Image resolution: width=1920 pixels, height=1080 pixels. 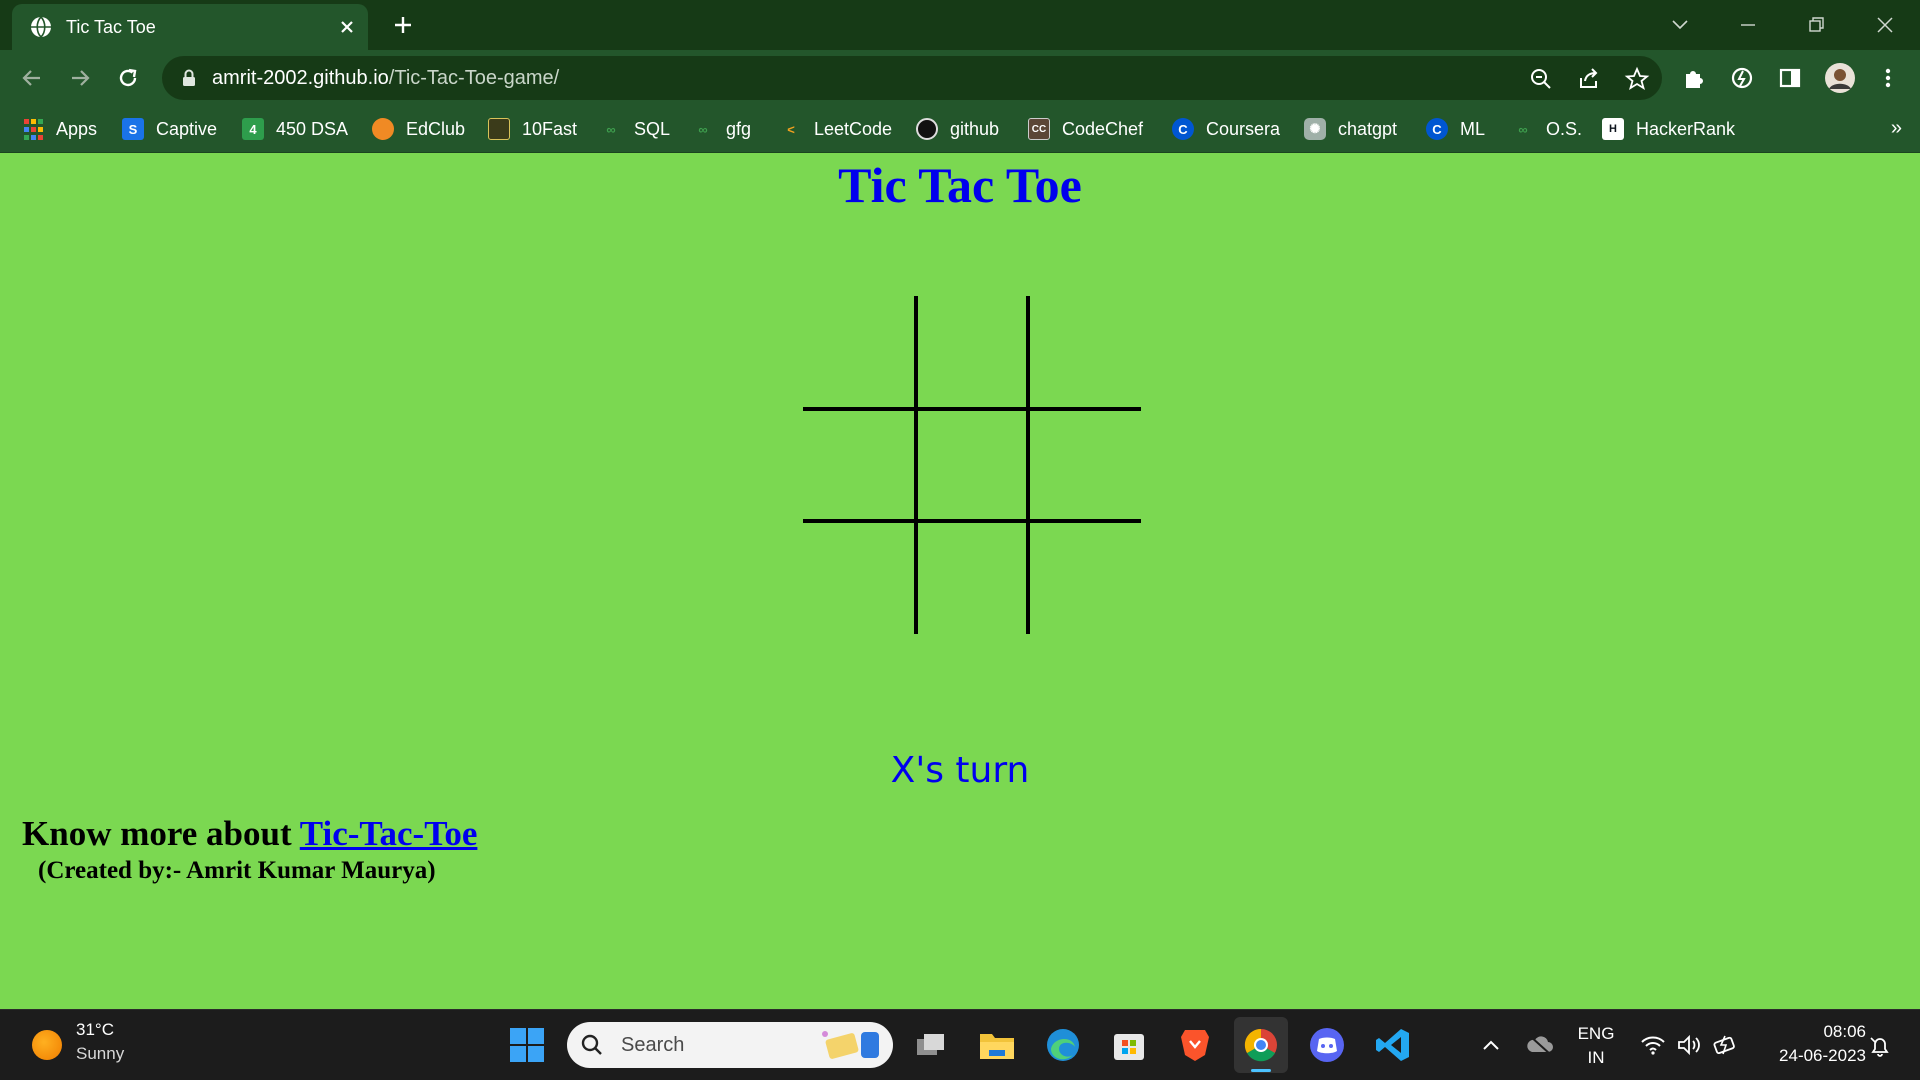 I want to click on bookmark-hackerrank: H HackerRank, so click(x=1668, y=129).